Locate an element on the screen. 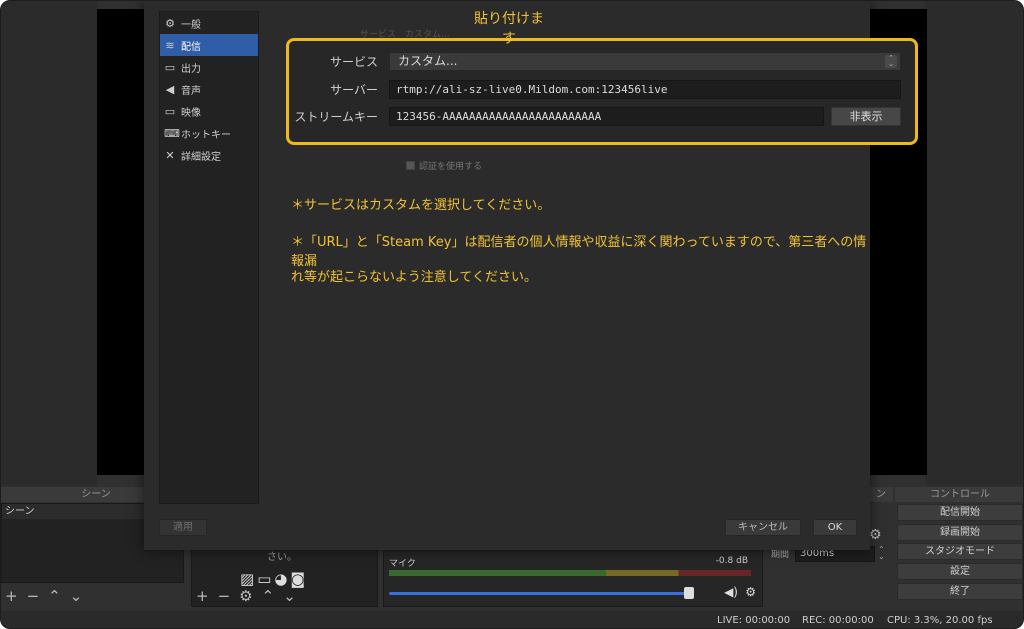  source-settings-icon: ⚙ is located at coordinates (245, 596).